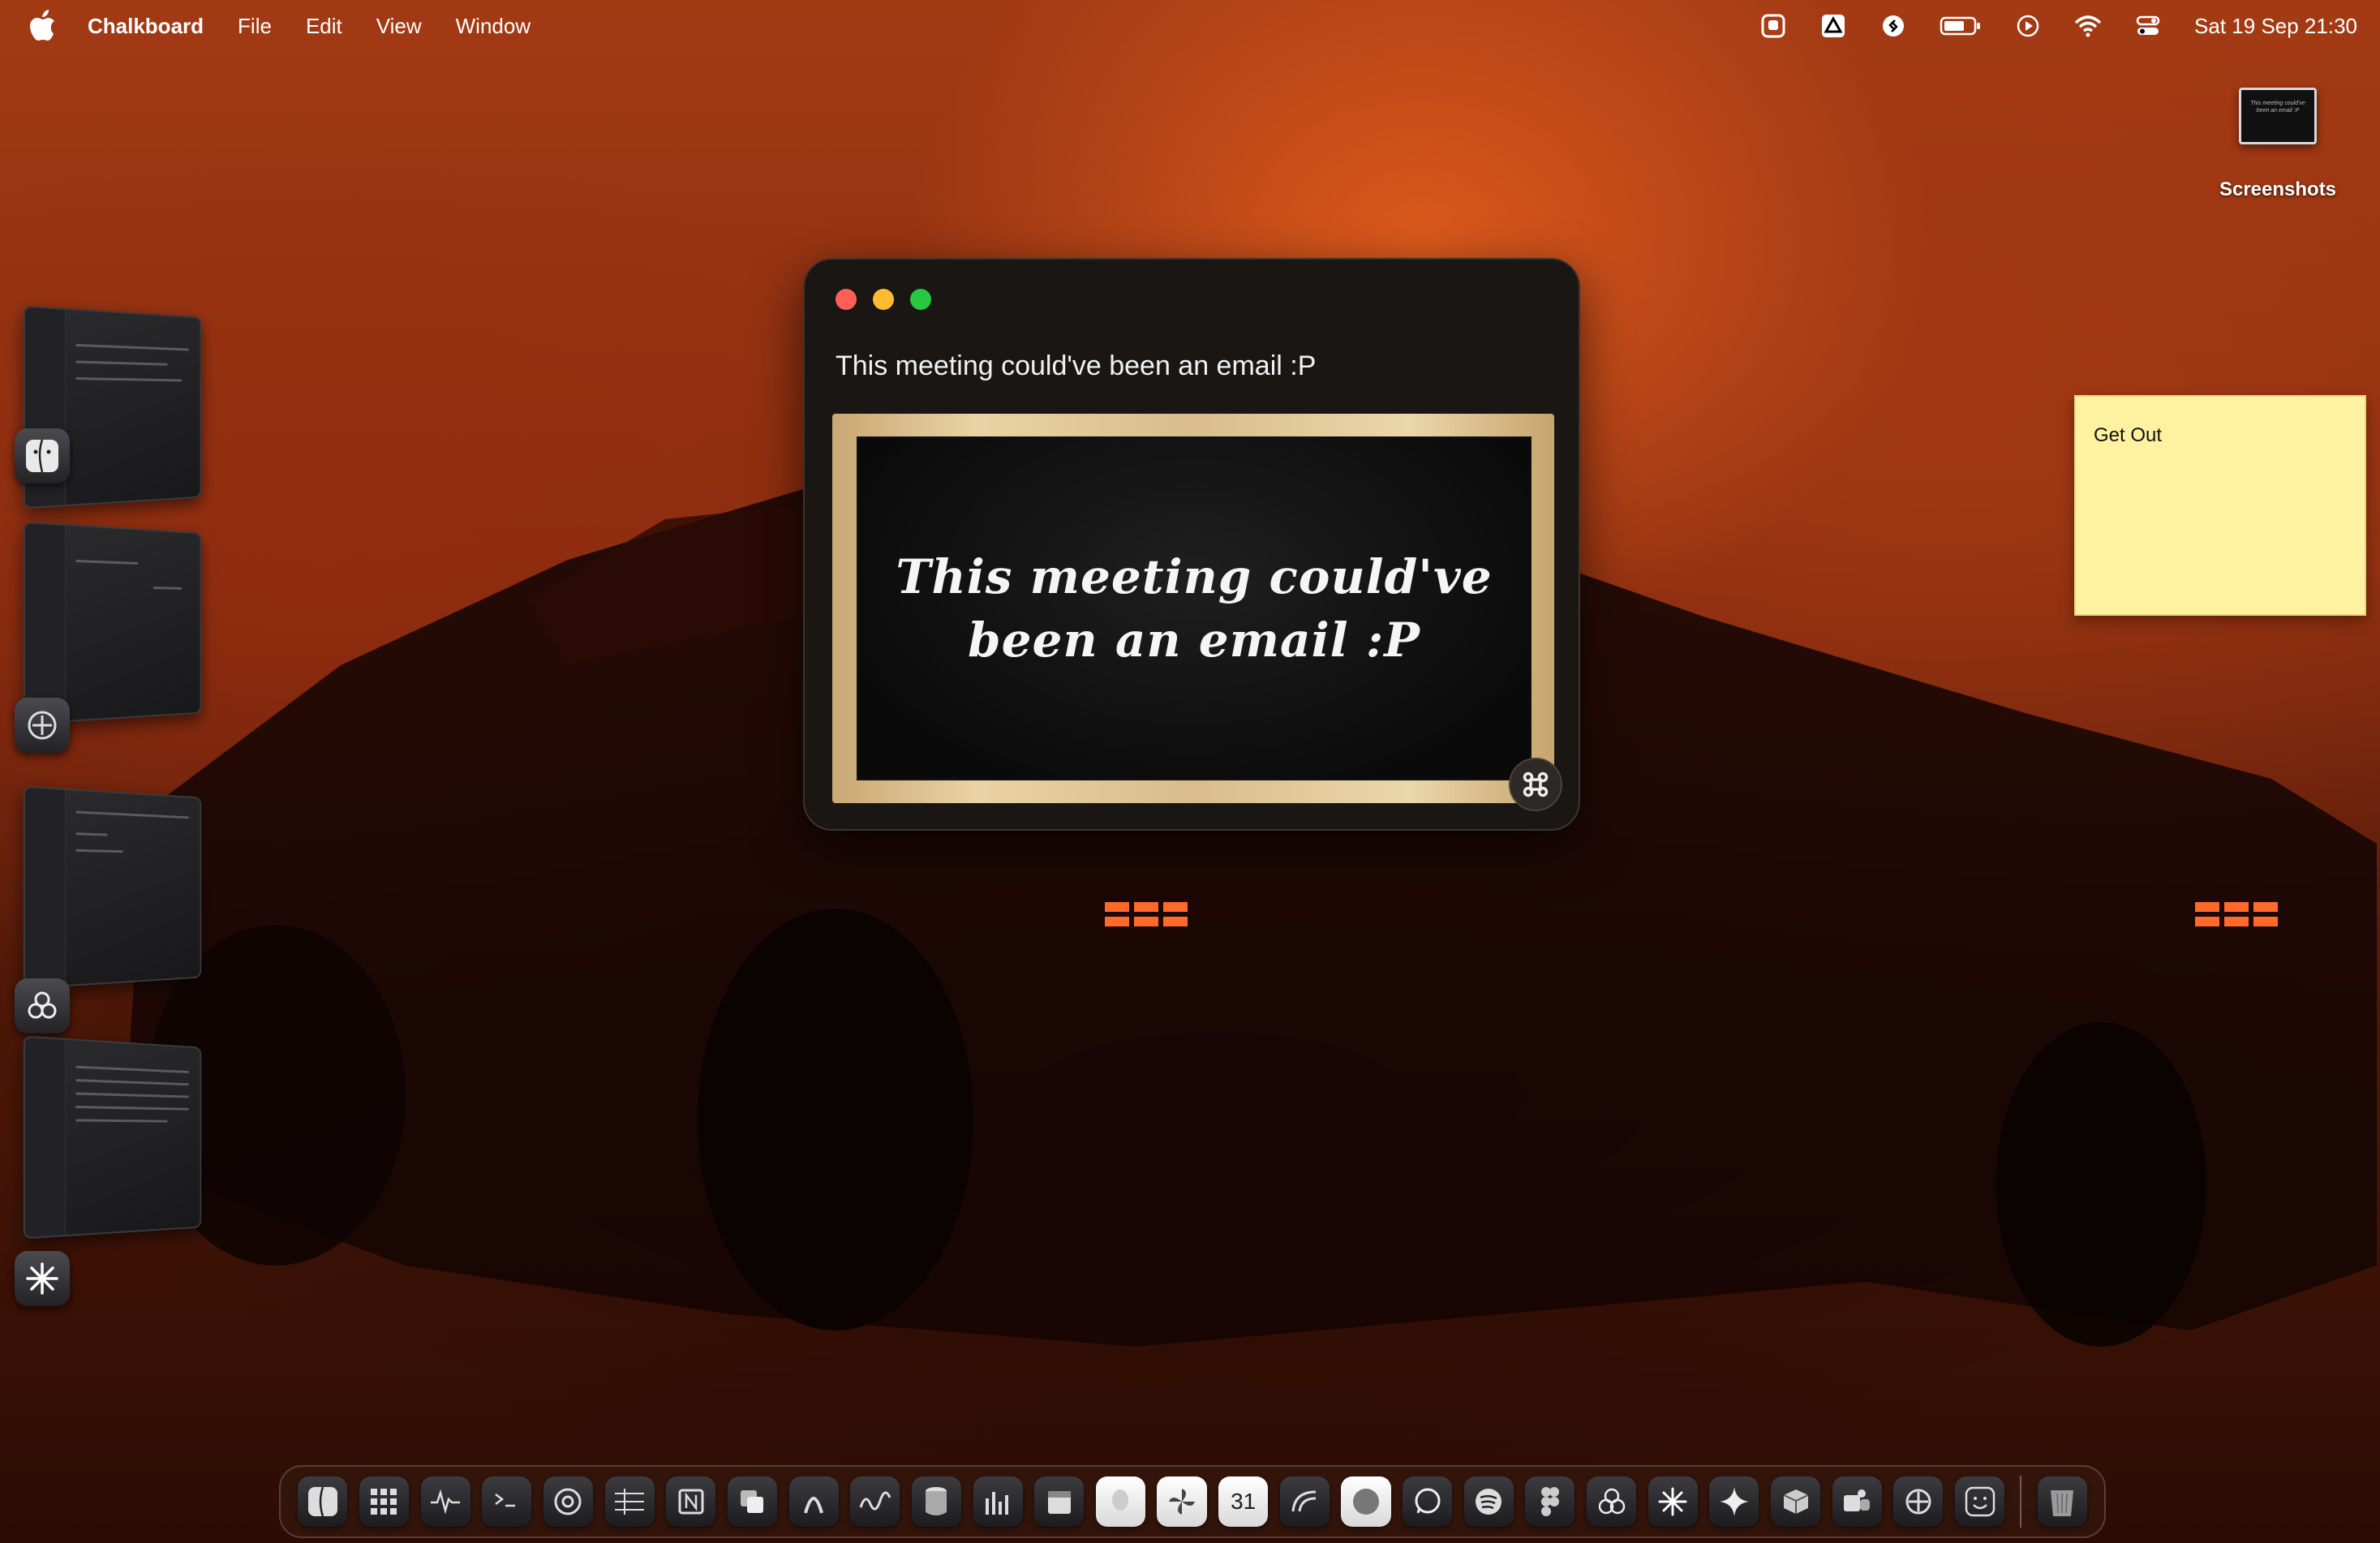 The width and height of the screenshot is (2380, 1543). I want to click on menu-app-name: Chalkboard, so click(146, 26).